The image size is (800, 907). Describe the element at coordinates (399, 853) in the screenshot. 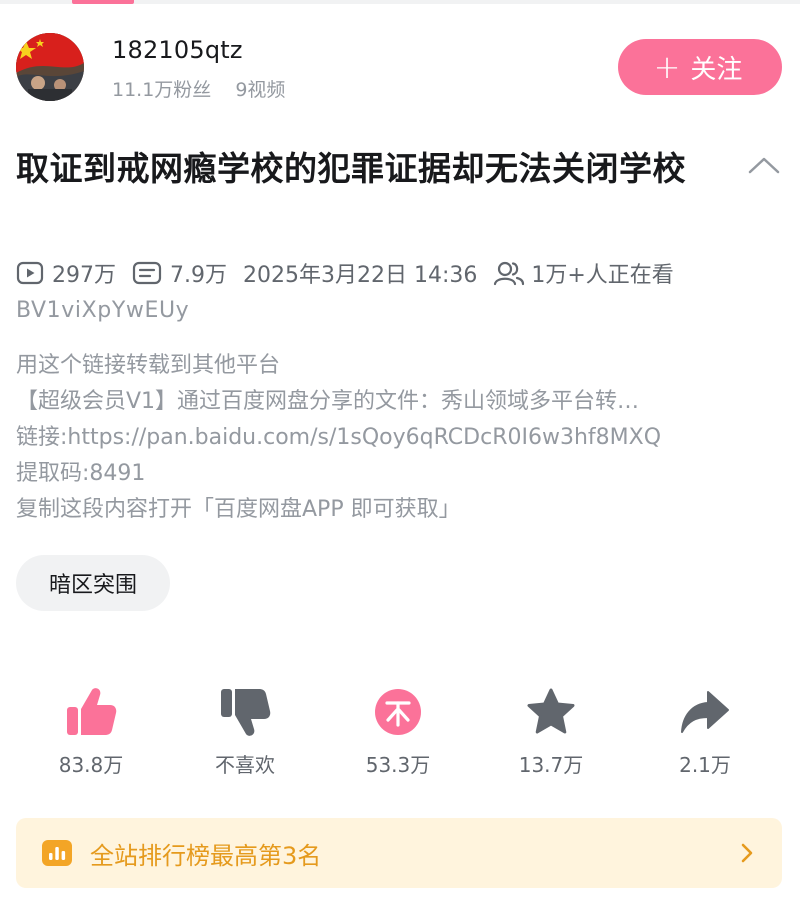

I see `ranking-banner: 全站排行榜最高第3名` at that location.